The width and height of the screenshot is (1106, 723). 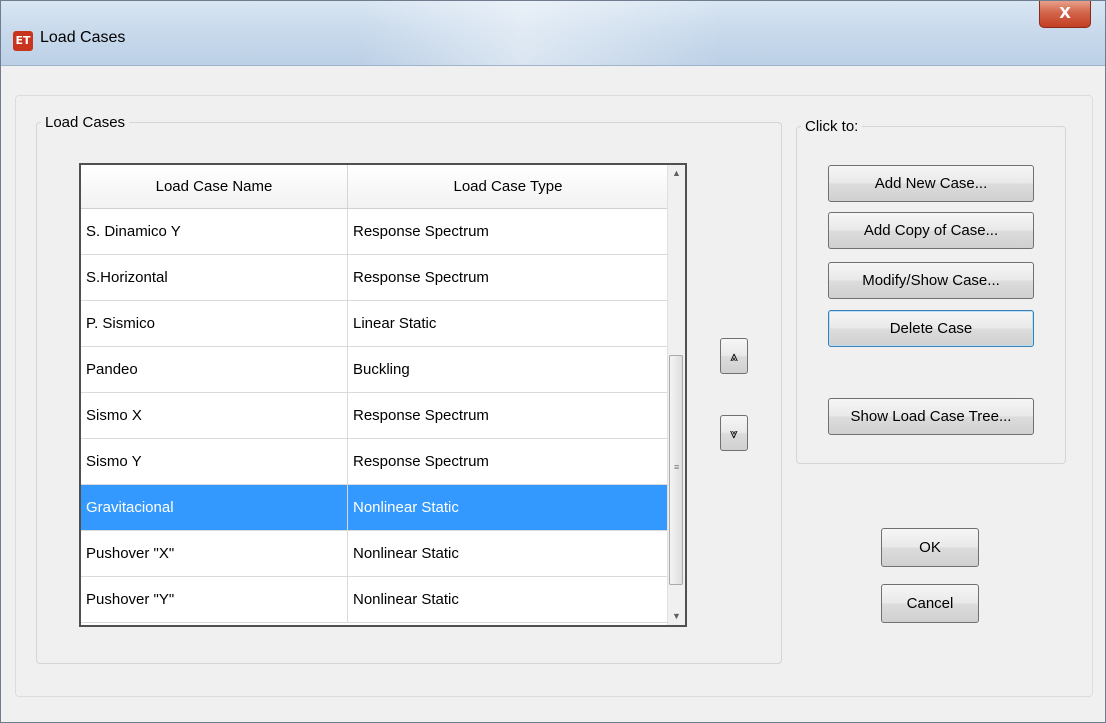 I want to click on table-row: Pandeo Buckling, so click(x=375, y=369).